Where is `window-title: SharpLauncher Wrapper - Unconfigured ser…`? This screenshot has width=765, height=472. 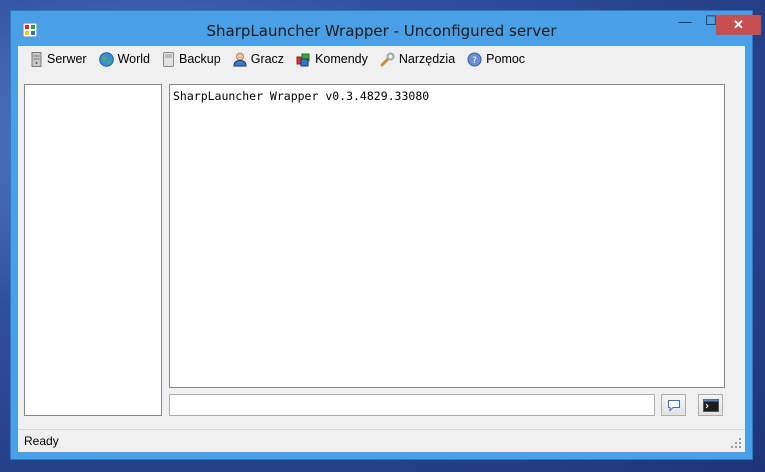 window-title: SharpLauncher Wrapper - Unconfigured ser… is located at coordinates (381, 31).